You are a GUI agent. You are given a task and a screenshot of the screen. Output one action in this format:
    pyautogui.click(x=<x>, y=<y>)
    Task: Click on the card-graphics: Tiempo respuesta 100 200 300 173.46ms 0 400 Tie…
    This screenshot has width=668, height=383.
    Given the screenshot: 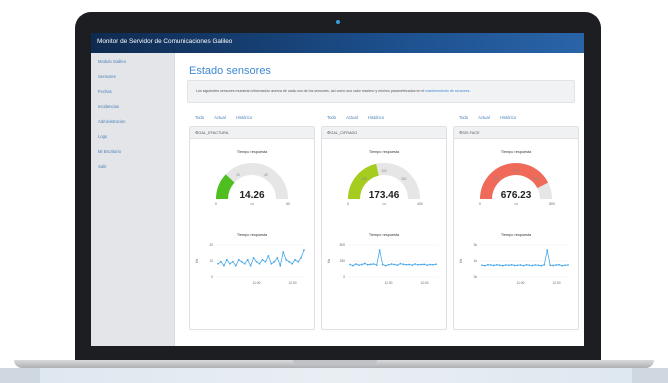 What is the action you would take?
    pyautogui.click(x=382, y=217)
    